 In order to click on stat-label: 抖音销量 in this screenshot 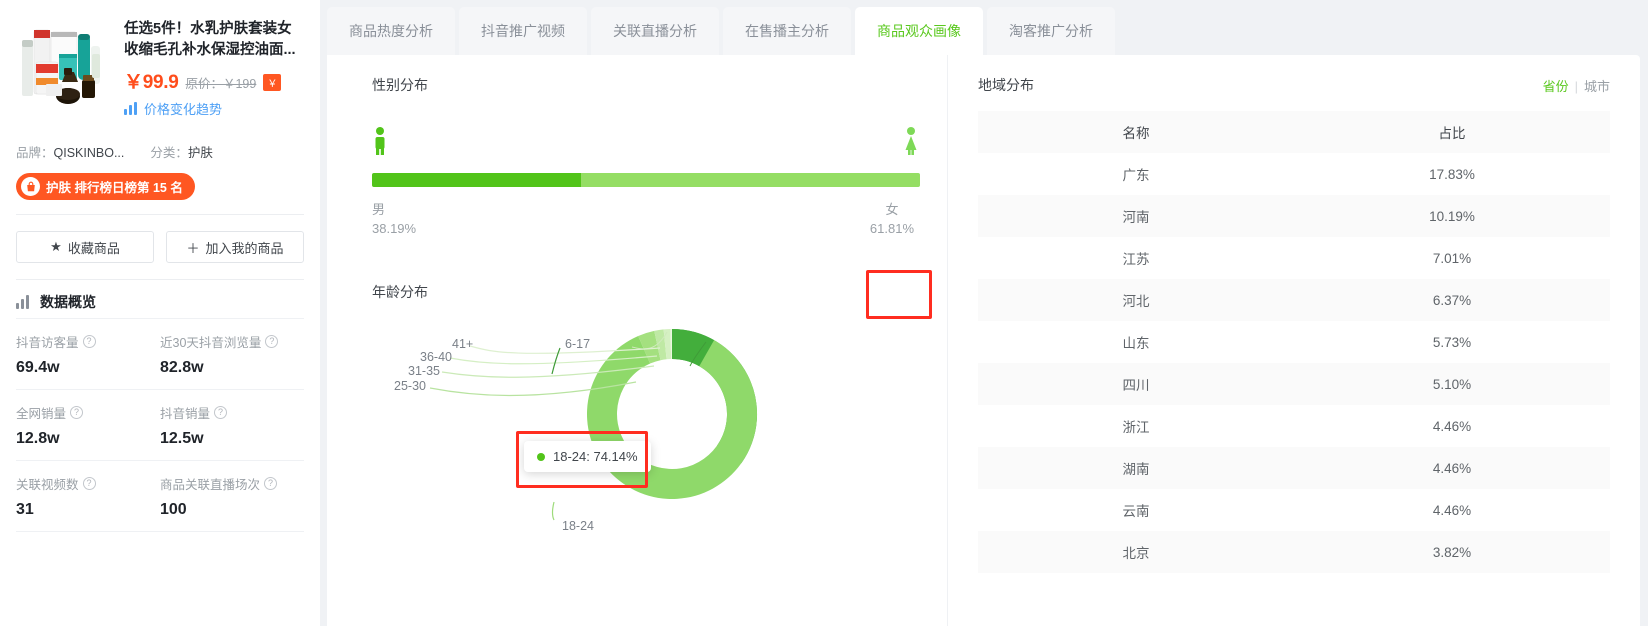, I will do `click(185, 414)`.